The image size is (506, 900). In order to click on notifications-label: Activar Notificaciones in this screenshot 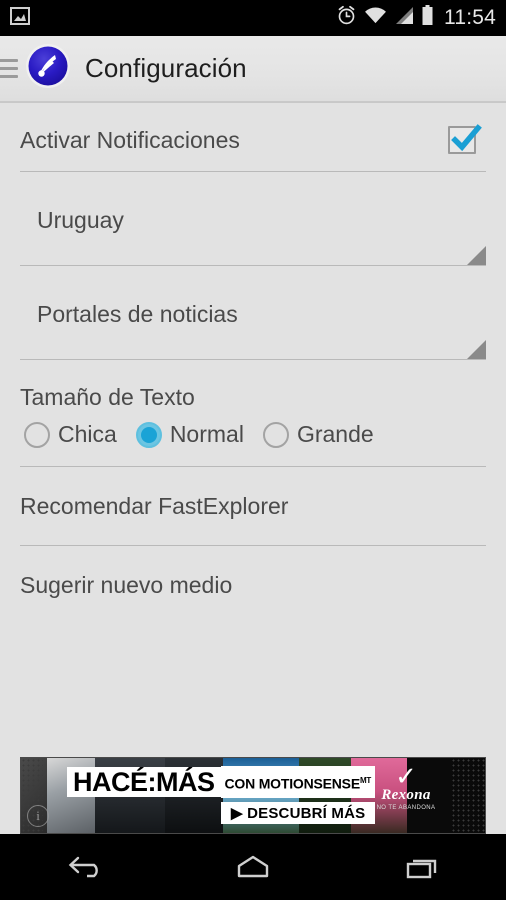, I will do `click(130, 139)`.